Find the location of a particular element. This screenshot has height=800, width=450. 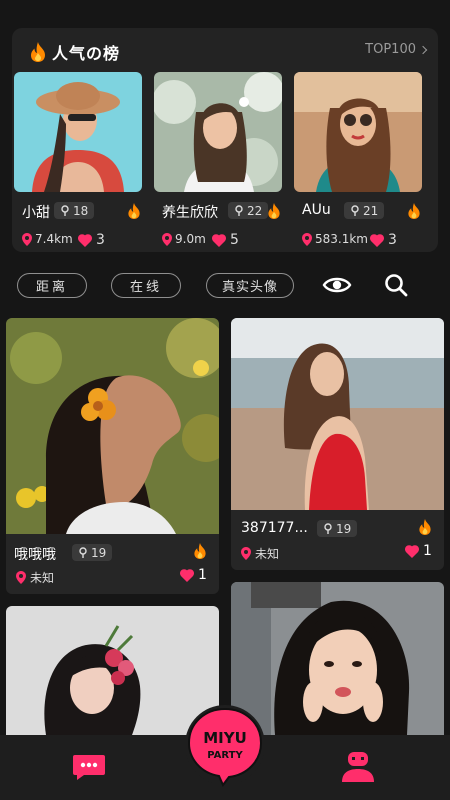

filter-online: 在线 is located at coordinates (146, 285).